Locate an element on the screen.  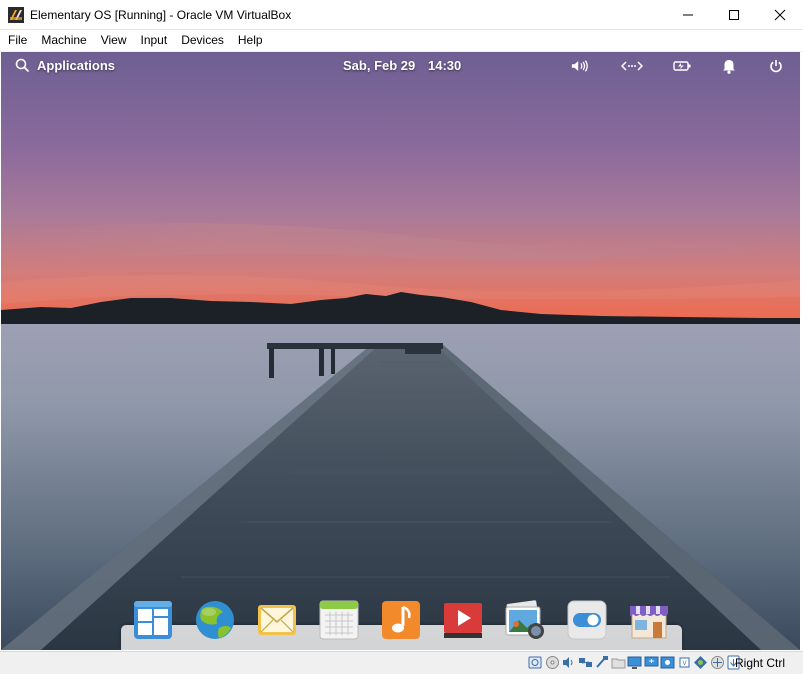
photos-icon is located at coordinates (525, 620).